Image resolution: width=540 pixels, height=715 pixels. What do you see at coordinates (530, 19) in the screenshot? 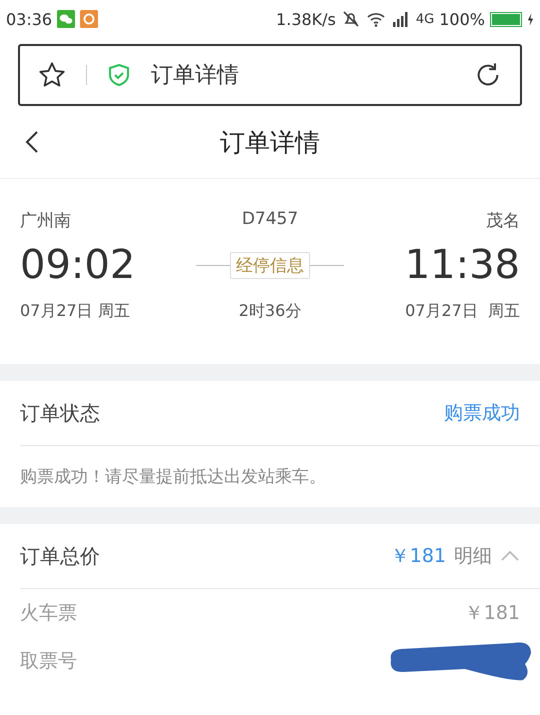
I see `charging-bolt-icon` at bounding box center [530, 19].